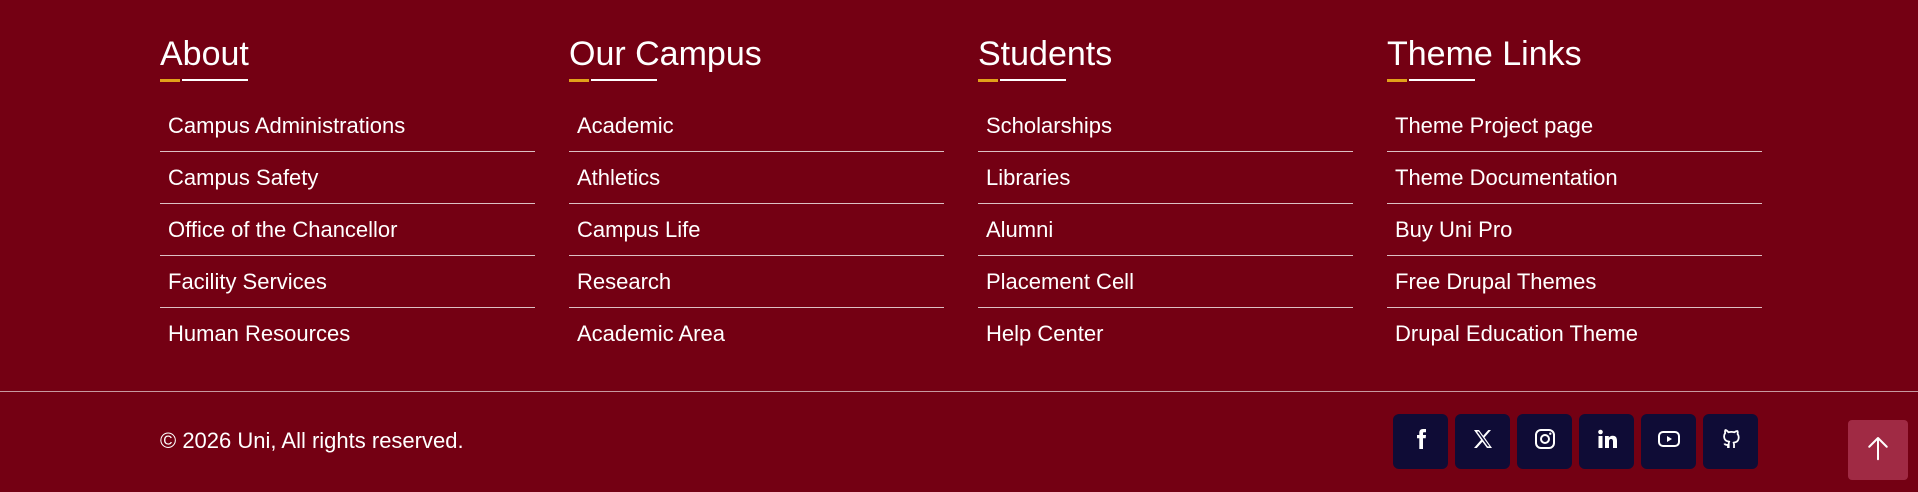 This screenshot has height=492, width=1918. What do you see at coordinates (347, 178) in the screenshot?
I see `list-item: Campus Safety` at bounding box center [347, 178].